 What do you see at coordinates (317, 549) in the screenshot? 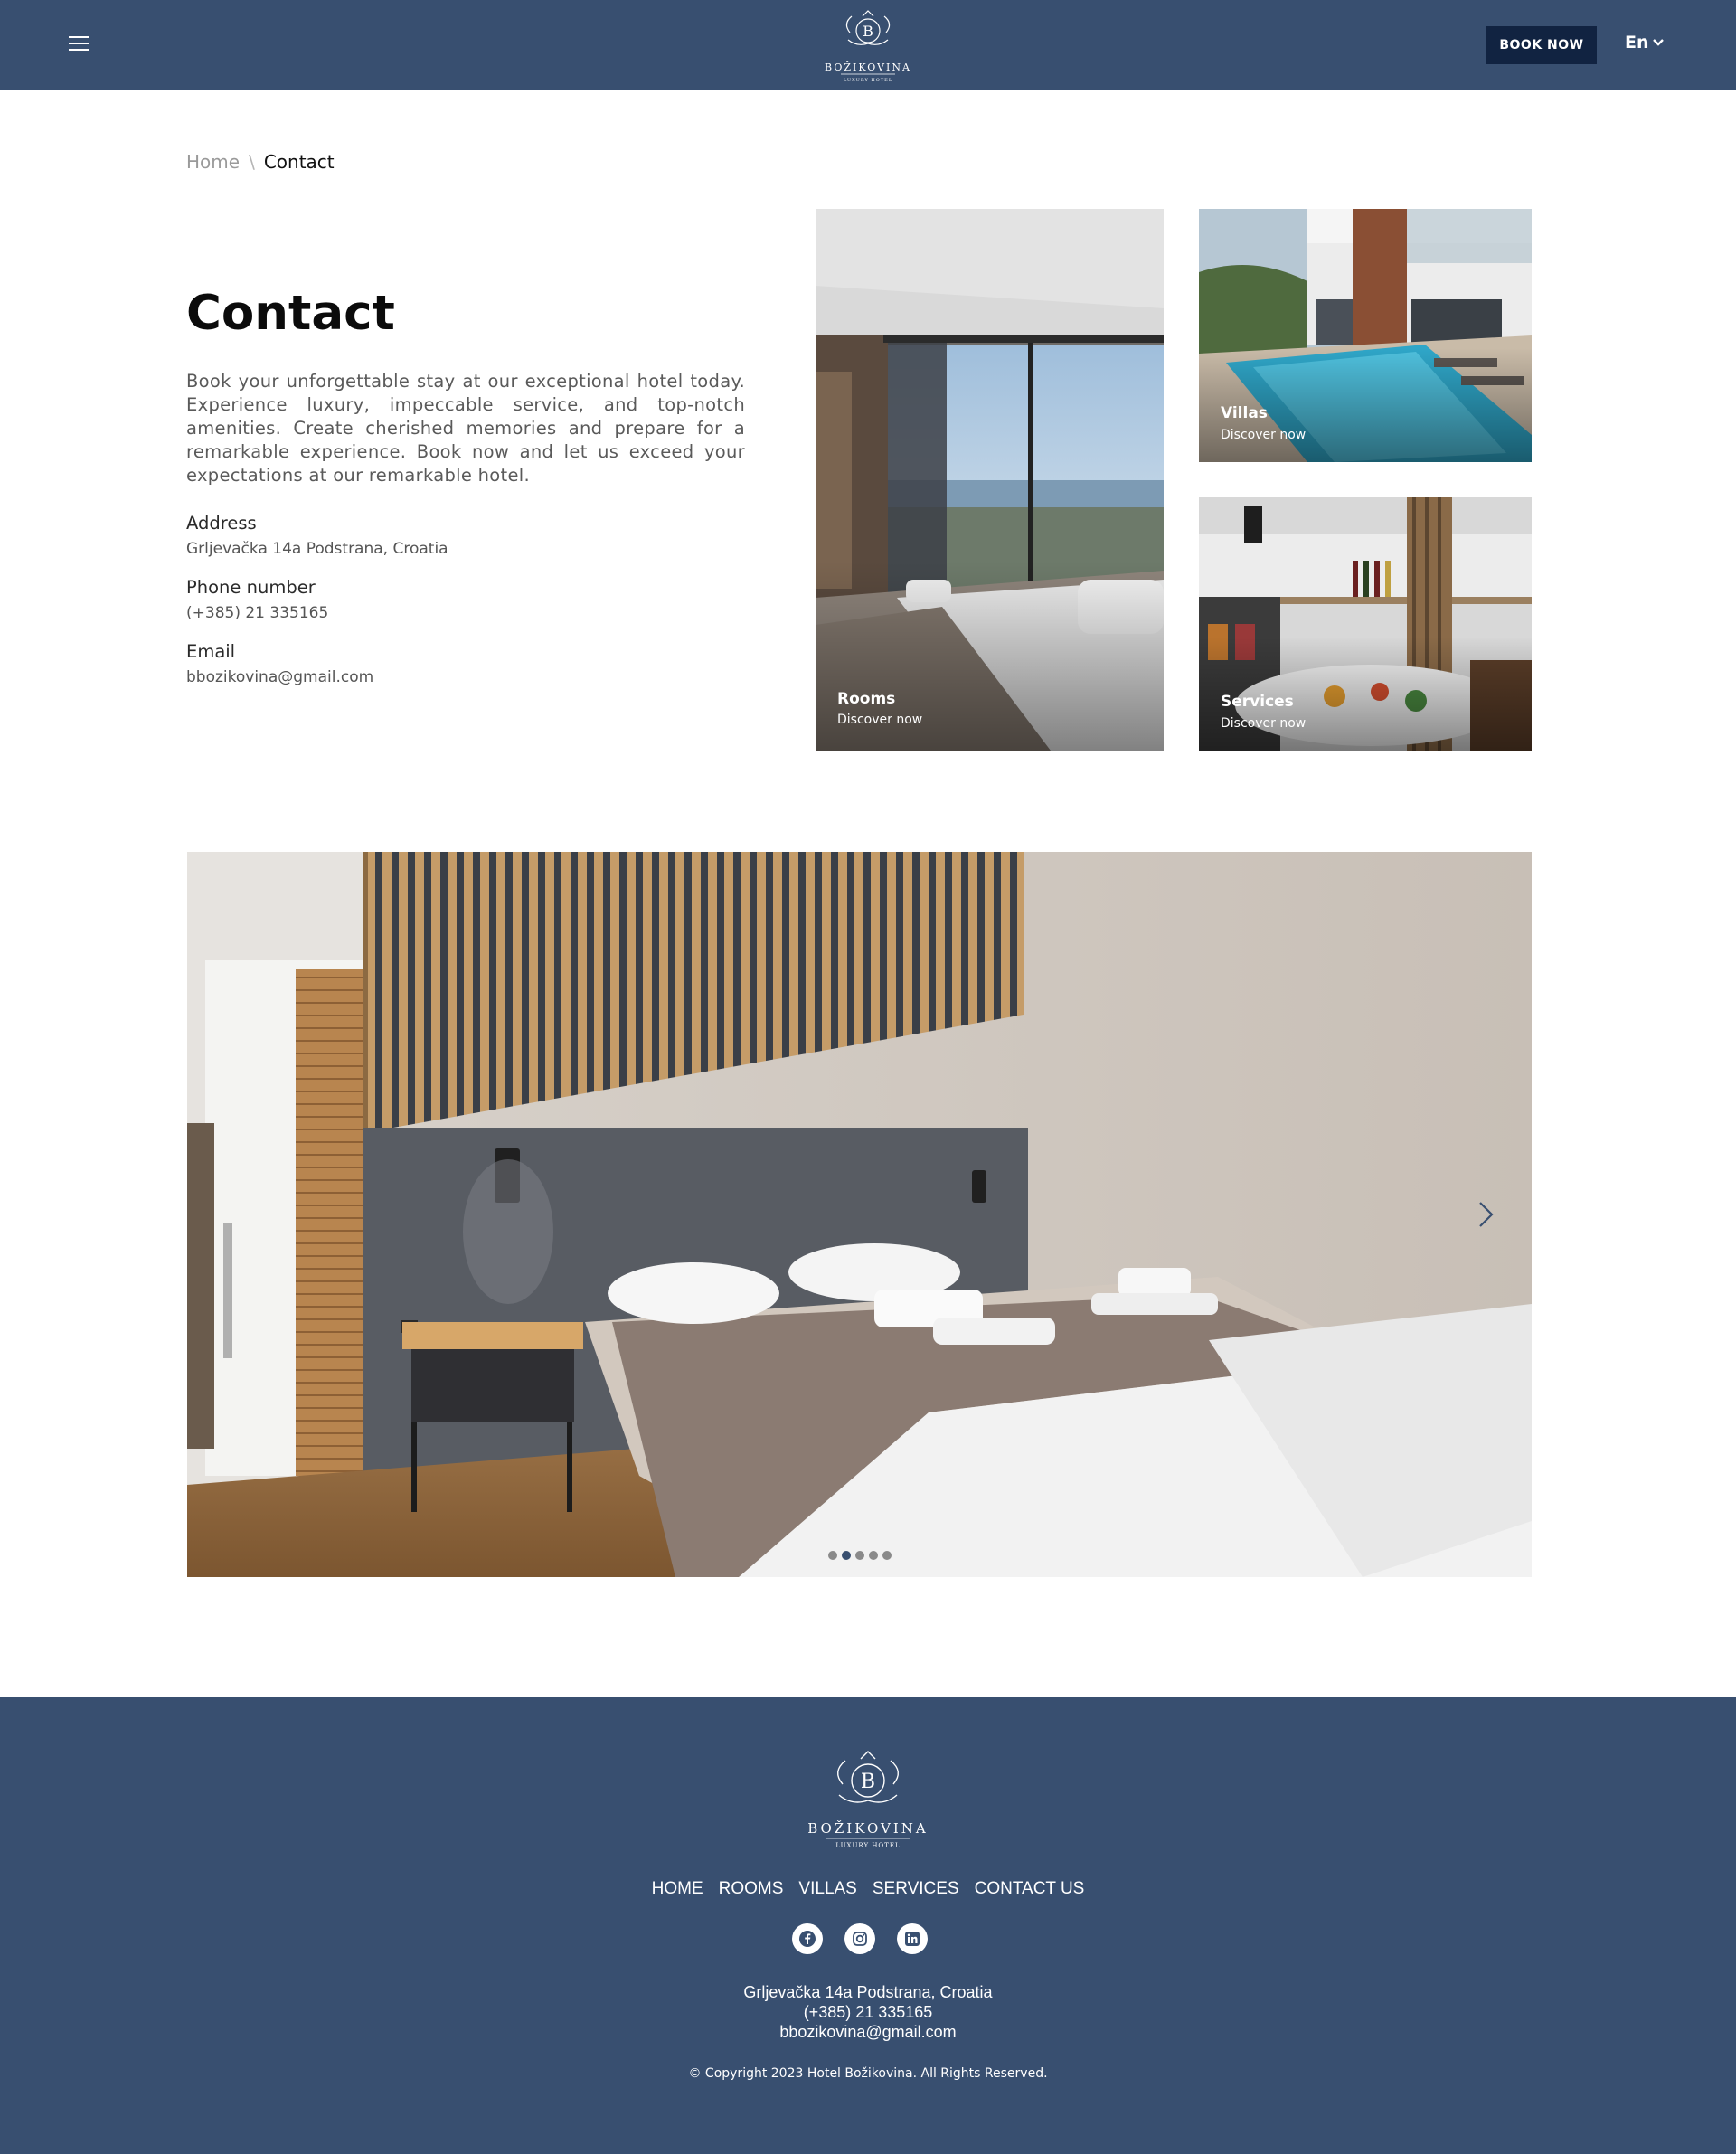
I see `address-value: Grljevačka 14a Podstrana, Croatia` at bounding box center [317, 549].